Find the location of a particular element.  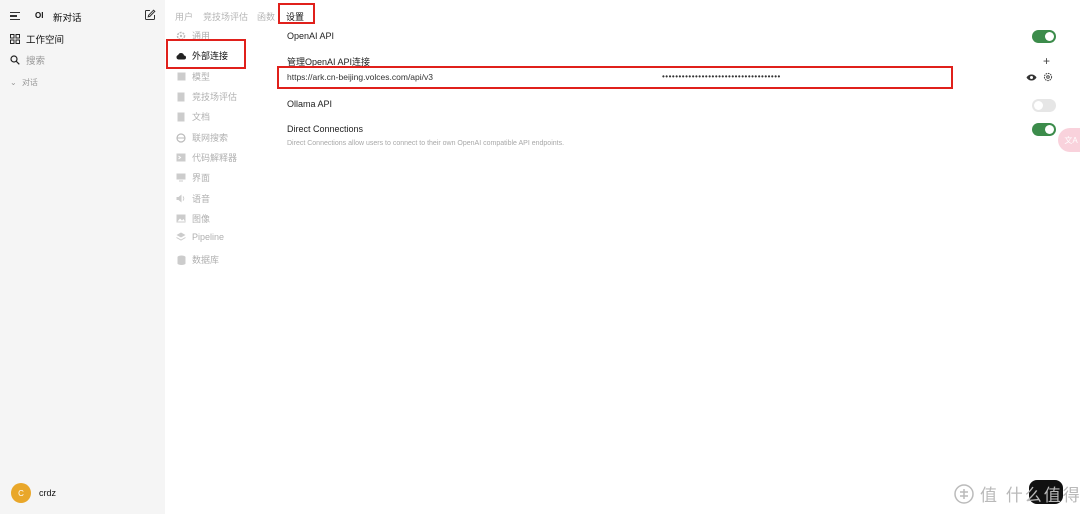

category-images: 图像 is located at coordinates (193, 218).